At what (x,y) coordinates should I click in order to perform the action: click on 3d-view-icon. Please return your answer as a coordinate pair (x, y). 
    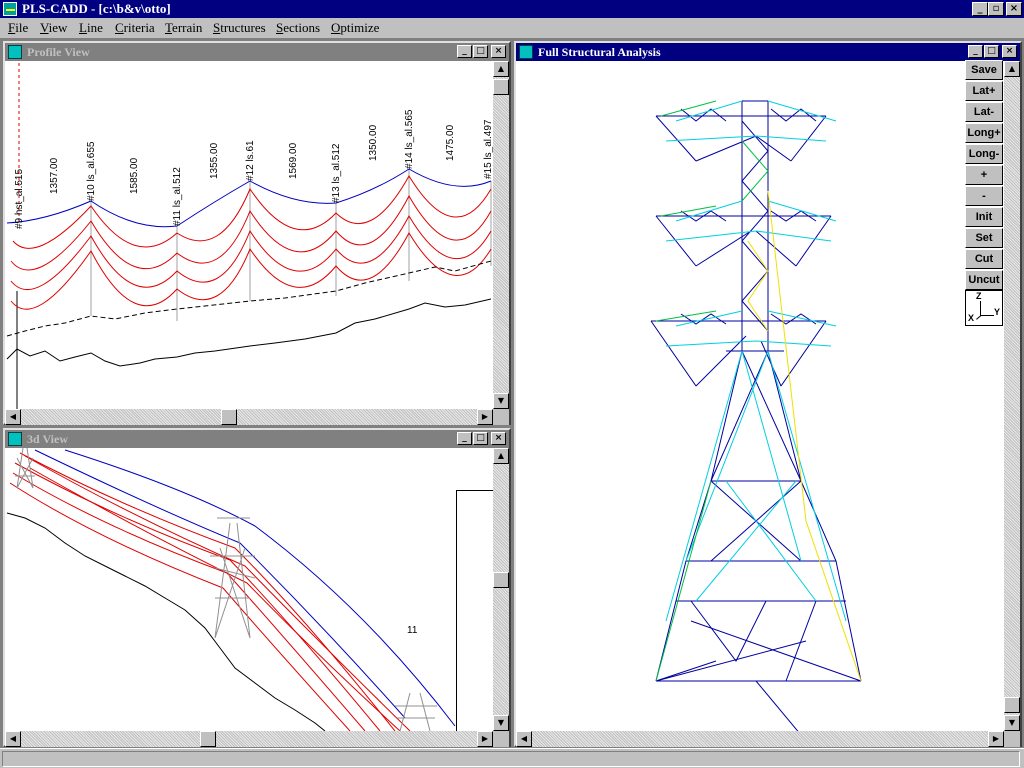
    Looking at the image, I should click on (15, 439).